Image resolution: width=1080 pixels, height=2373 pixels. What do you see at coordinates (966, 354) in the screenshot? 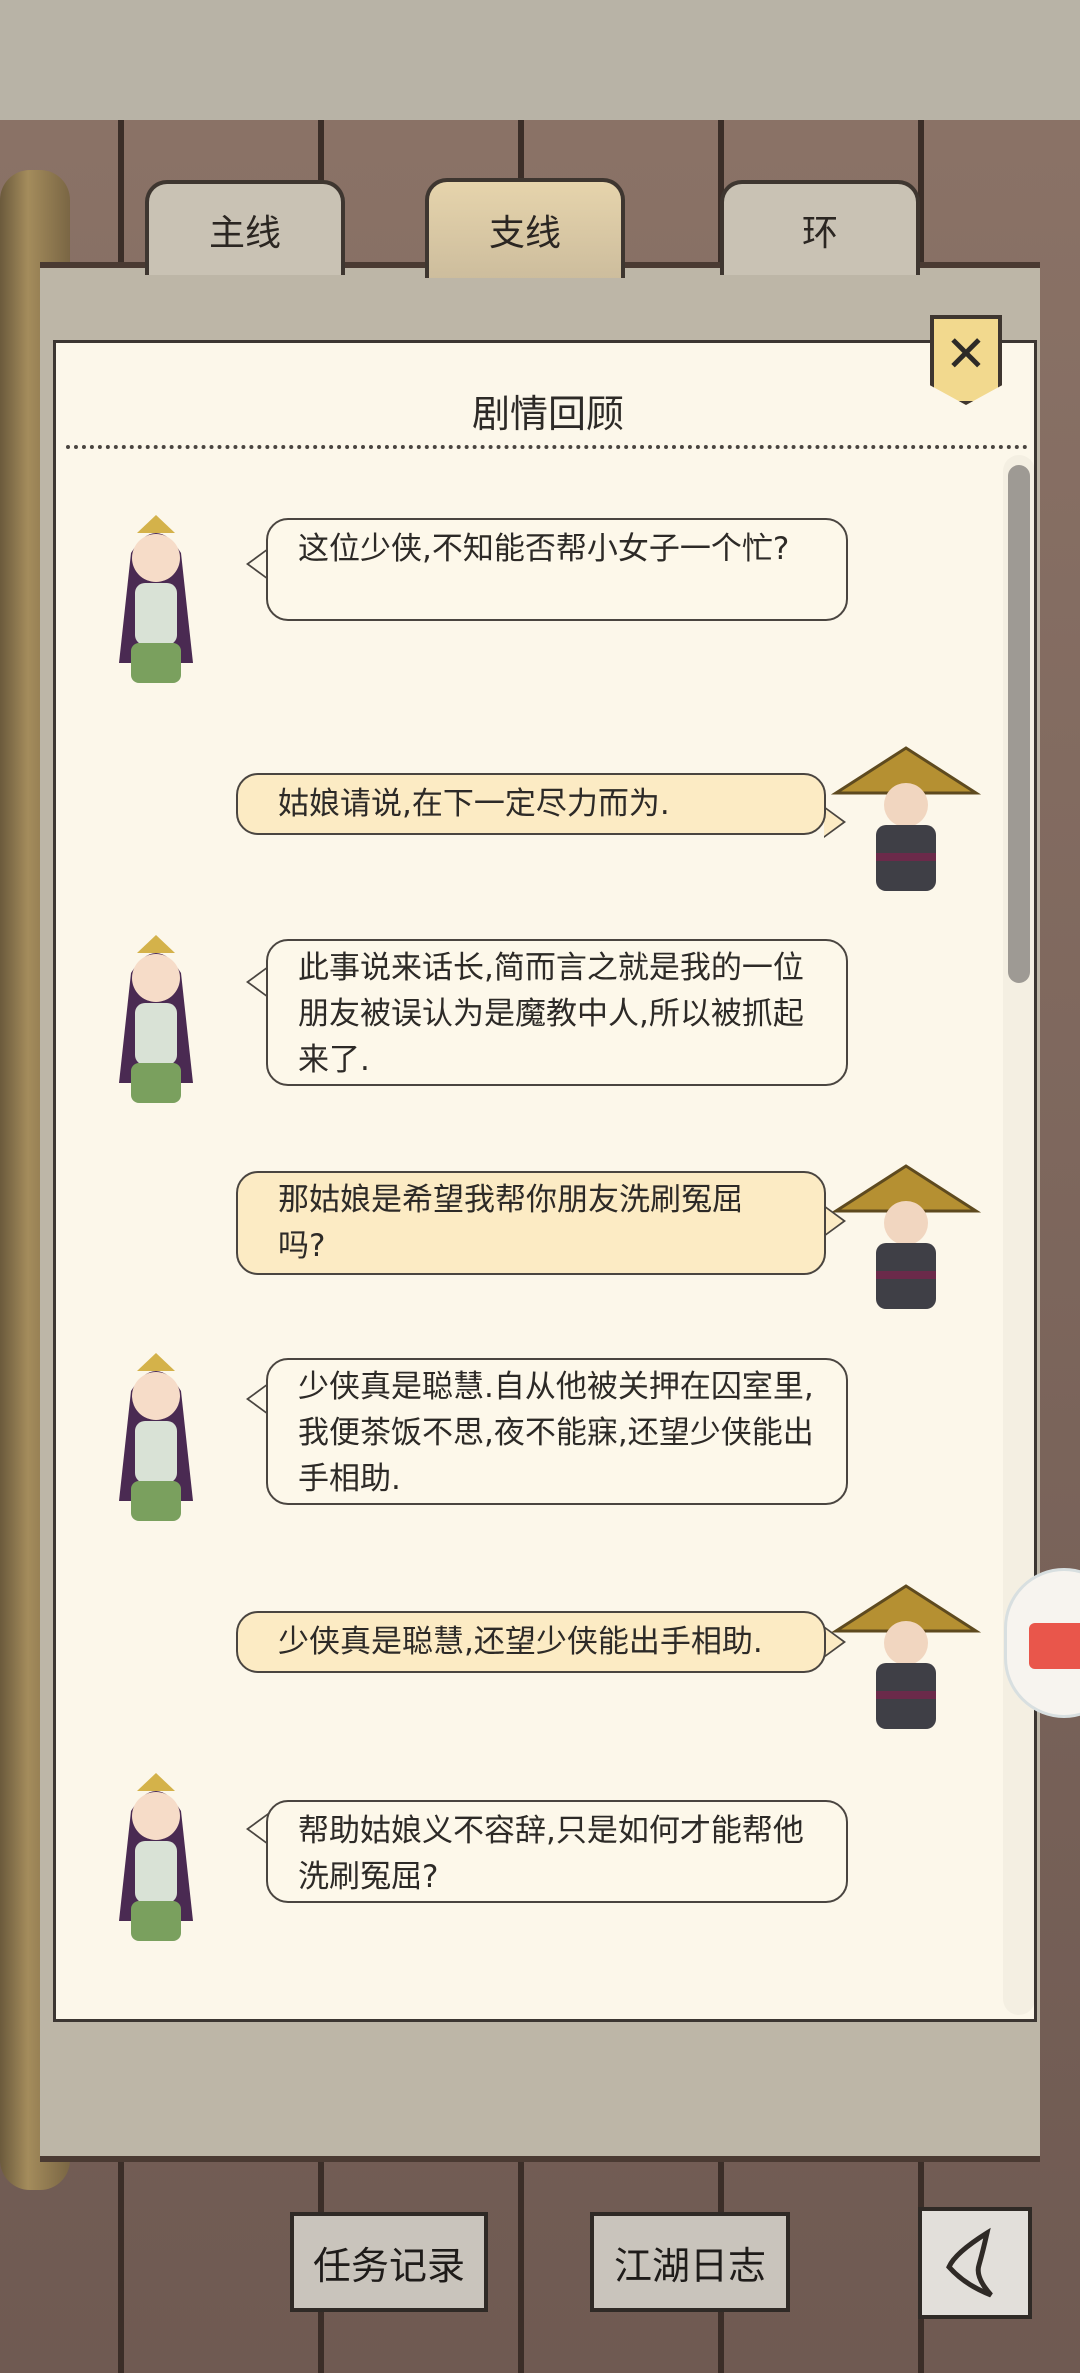
I see `close-icon: ✕` at bounding box center [966, 354].